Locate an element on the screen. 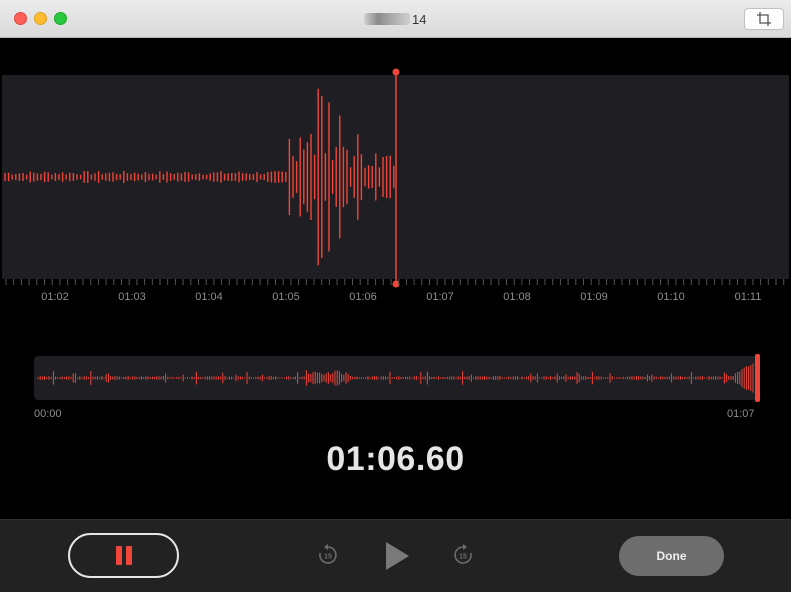 The width and height of the screenshot is (791, 592). skip-back-15-icon: 15 is located at coordinates (328, 554).